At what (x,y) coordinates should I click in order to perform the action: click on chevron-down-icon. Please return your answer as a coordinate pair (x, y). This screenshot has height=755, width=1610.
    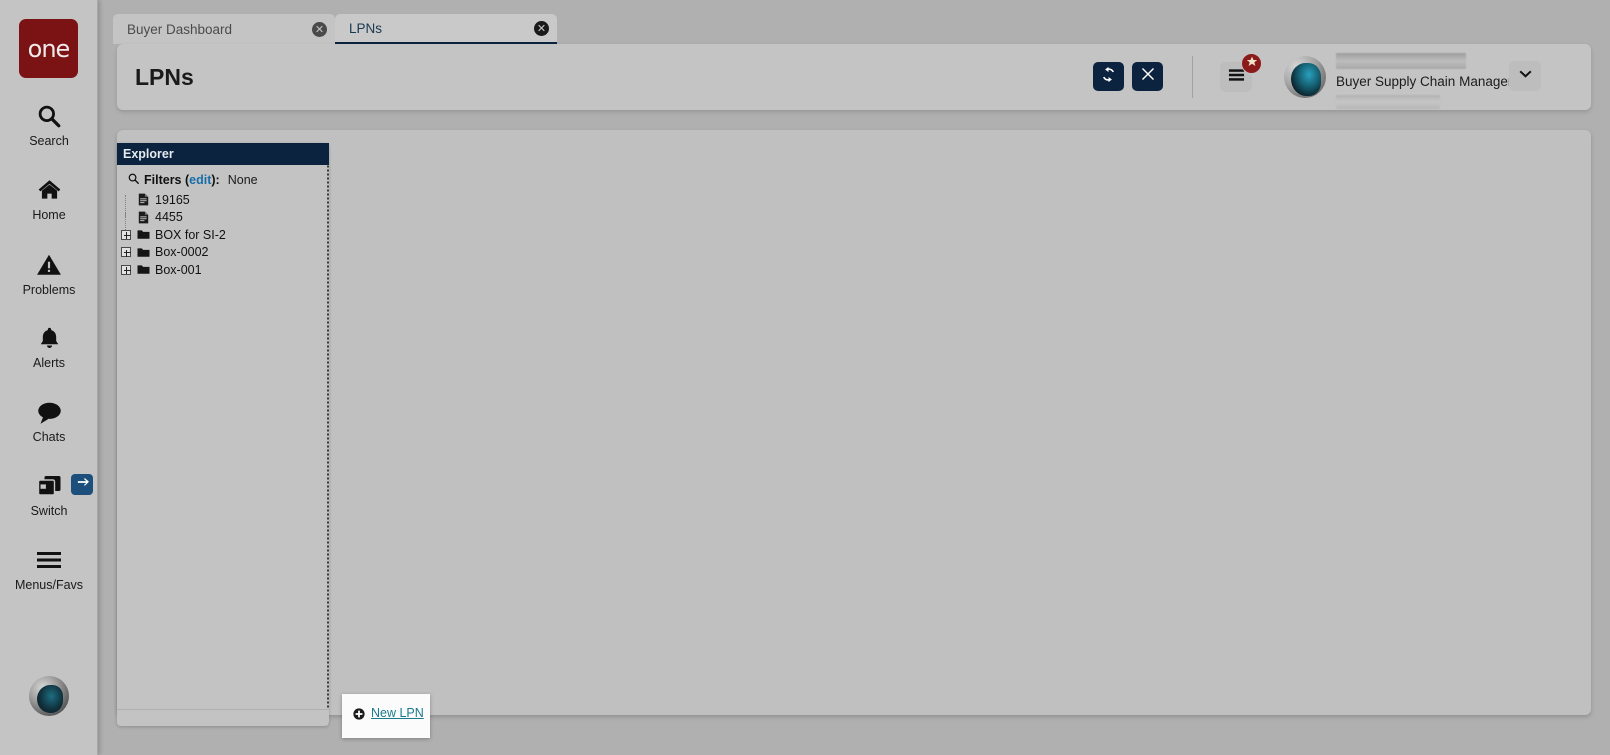
    Looking at the image, I should click on (1525, 76).